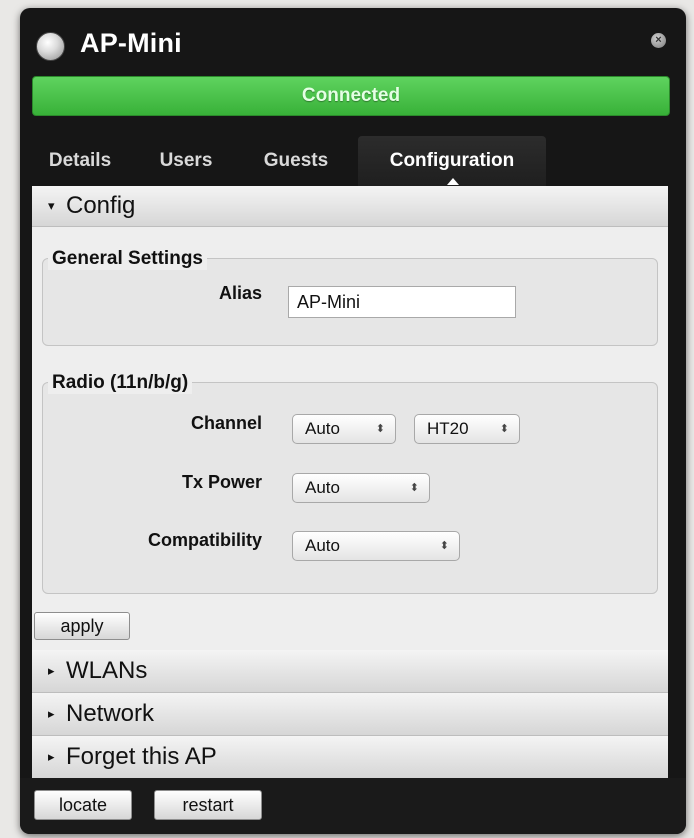 Image resolution: width=694 pixels, height=838 pixels. What do you see at coordinates (361, 488) in the screenshot?
I see `tx-power-select: Auto ⬍` at bounding box center [361, 488].